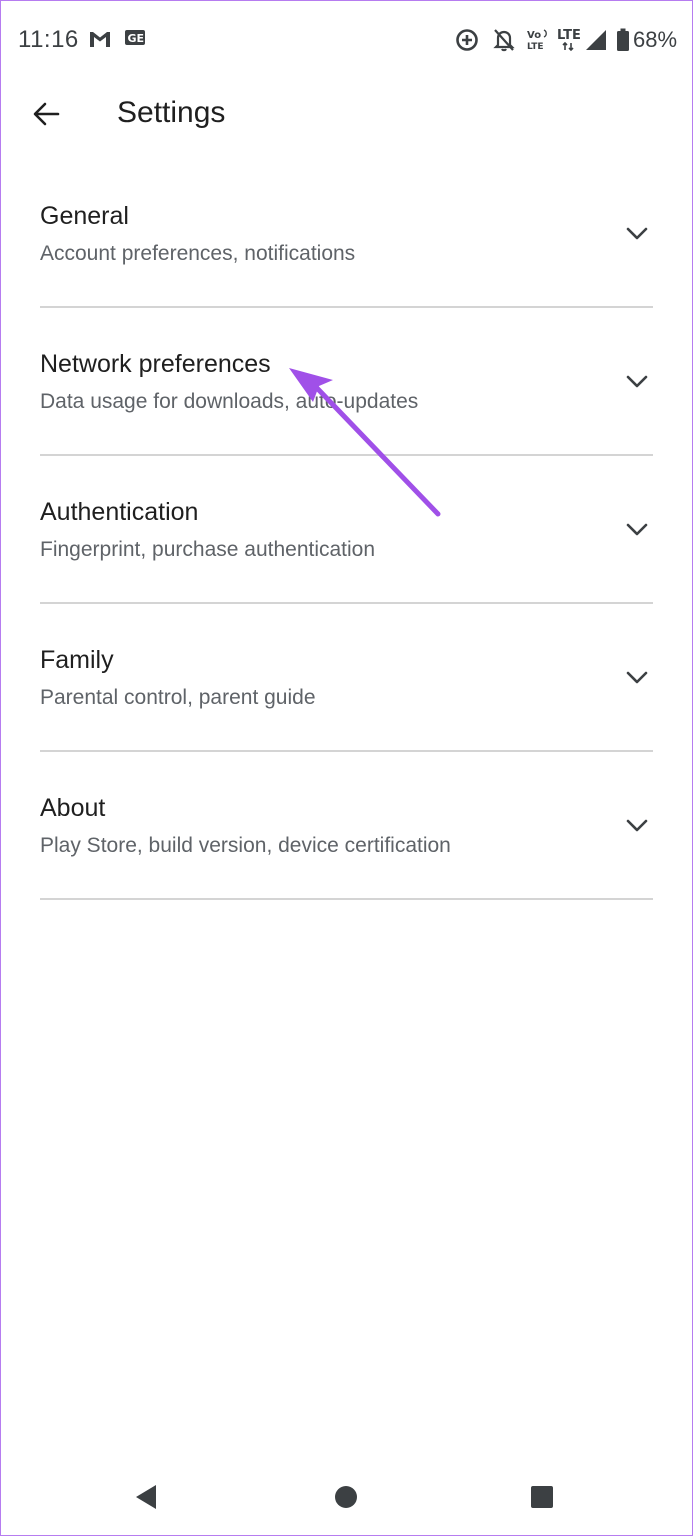  I want to click on nav-home-button, so click(346, 1497).